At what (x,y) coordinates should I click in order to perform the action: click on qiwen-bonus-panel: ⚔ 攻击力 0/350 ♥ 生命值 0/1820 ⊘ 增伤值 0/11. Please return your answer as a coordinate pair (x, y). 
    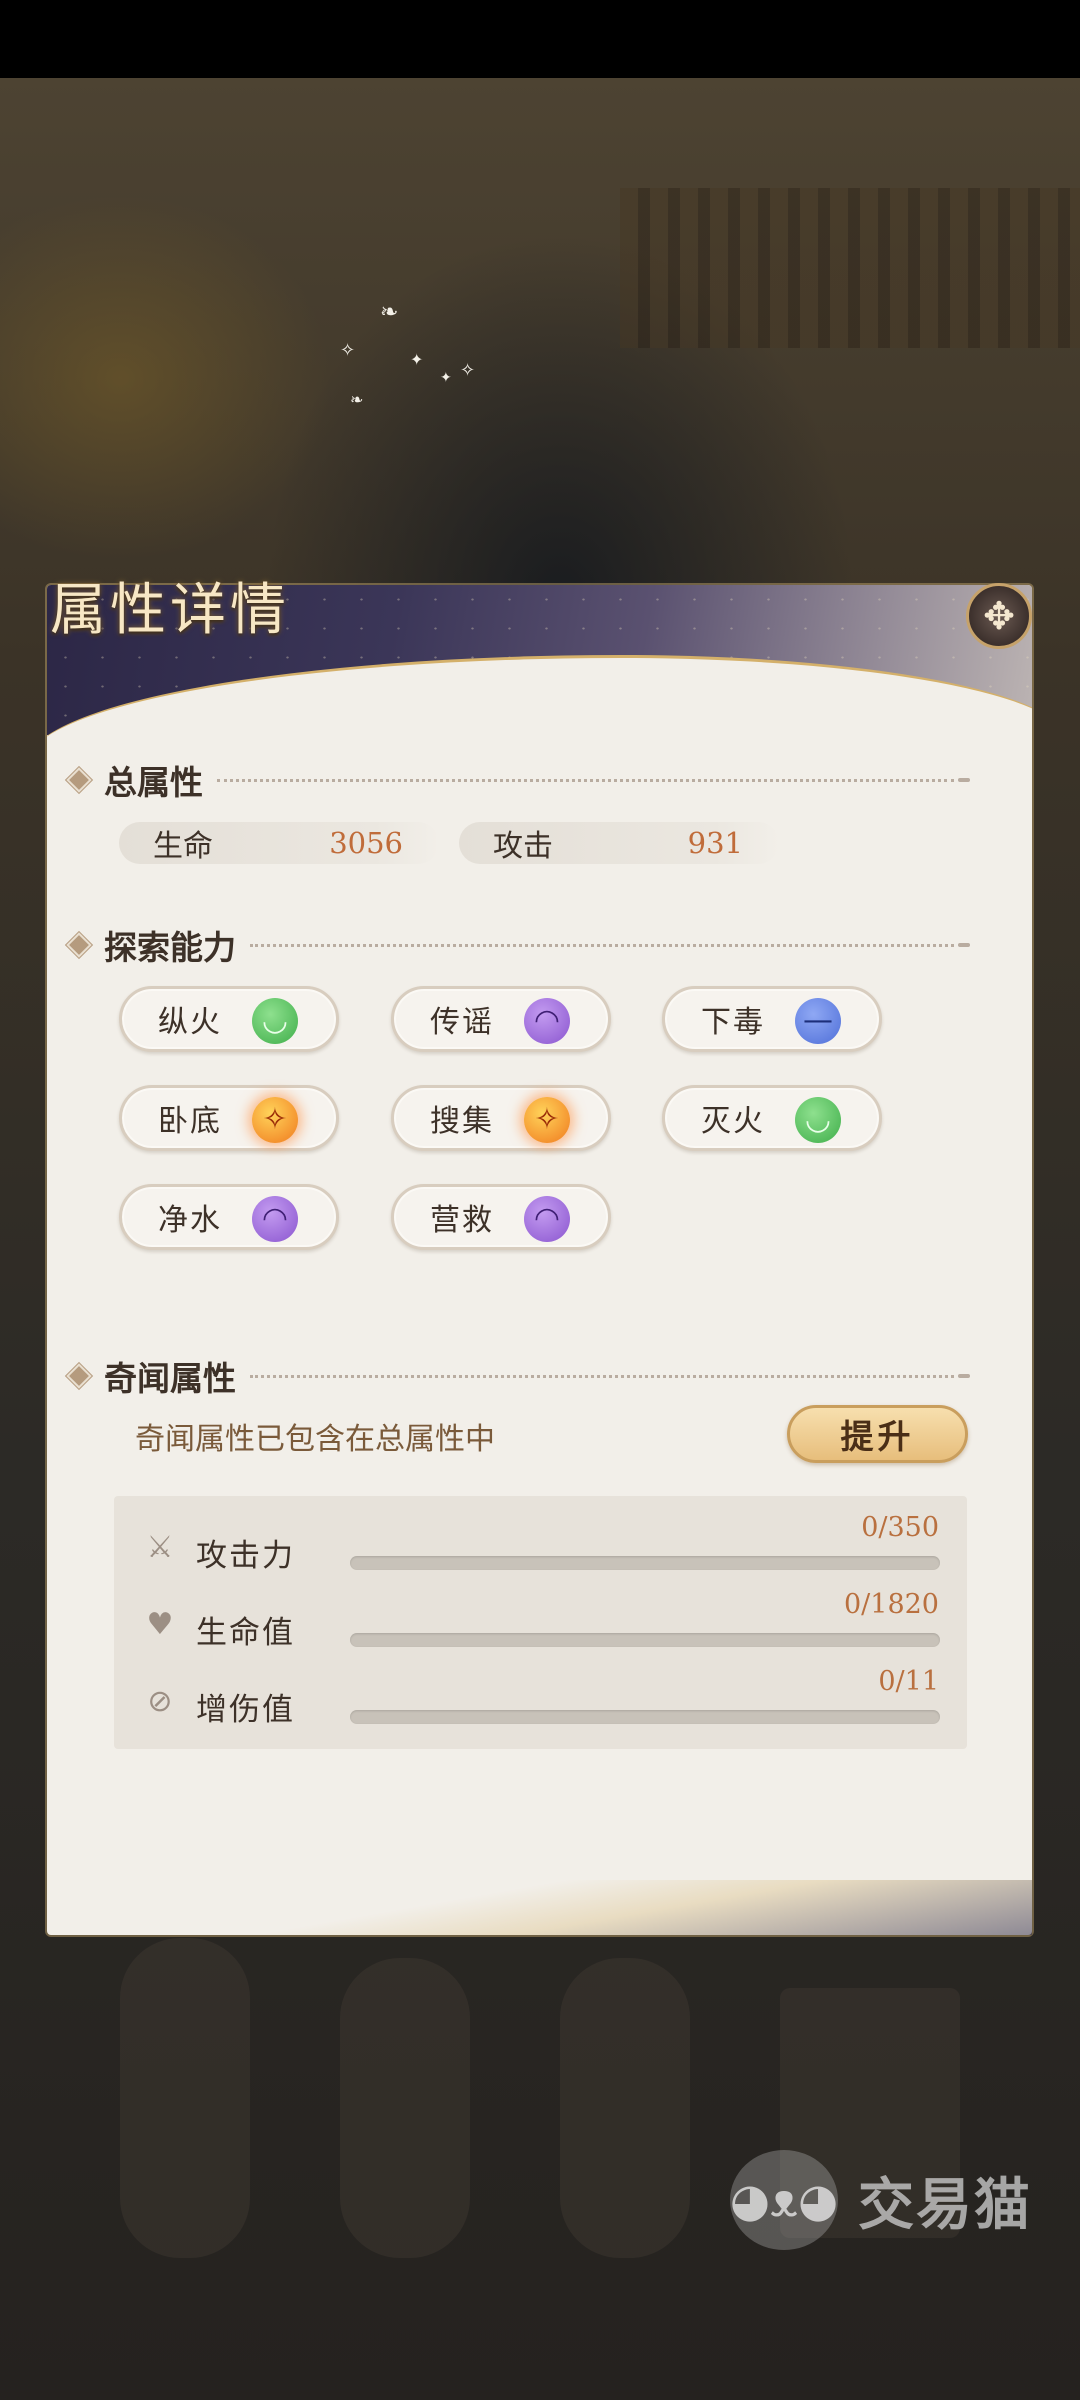
    Looking at the image, I should click on (540, 1622).